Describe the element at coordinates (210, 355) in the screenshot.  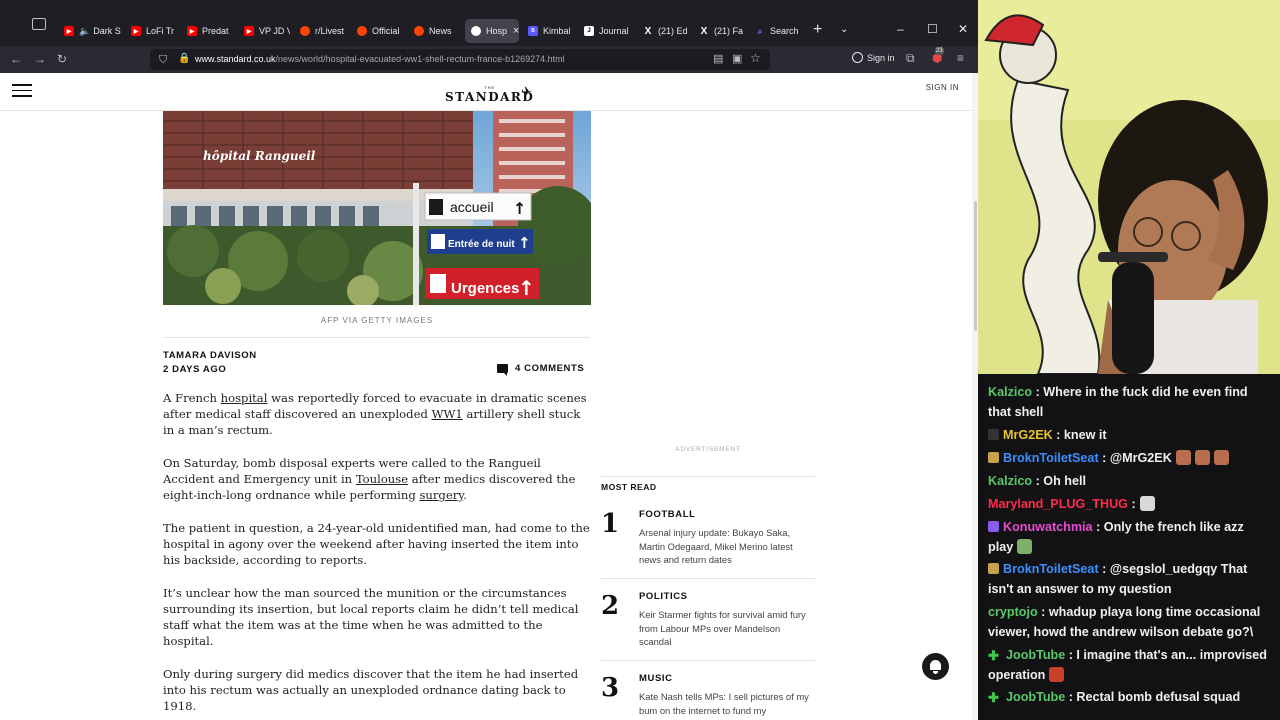
I see `author-name: TAMARA DAVISON` at that location.